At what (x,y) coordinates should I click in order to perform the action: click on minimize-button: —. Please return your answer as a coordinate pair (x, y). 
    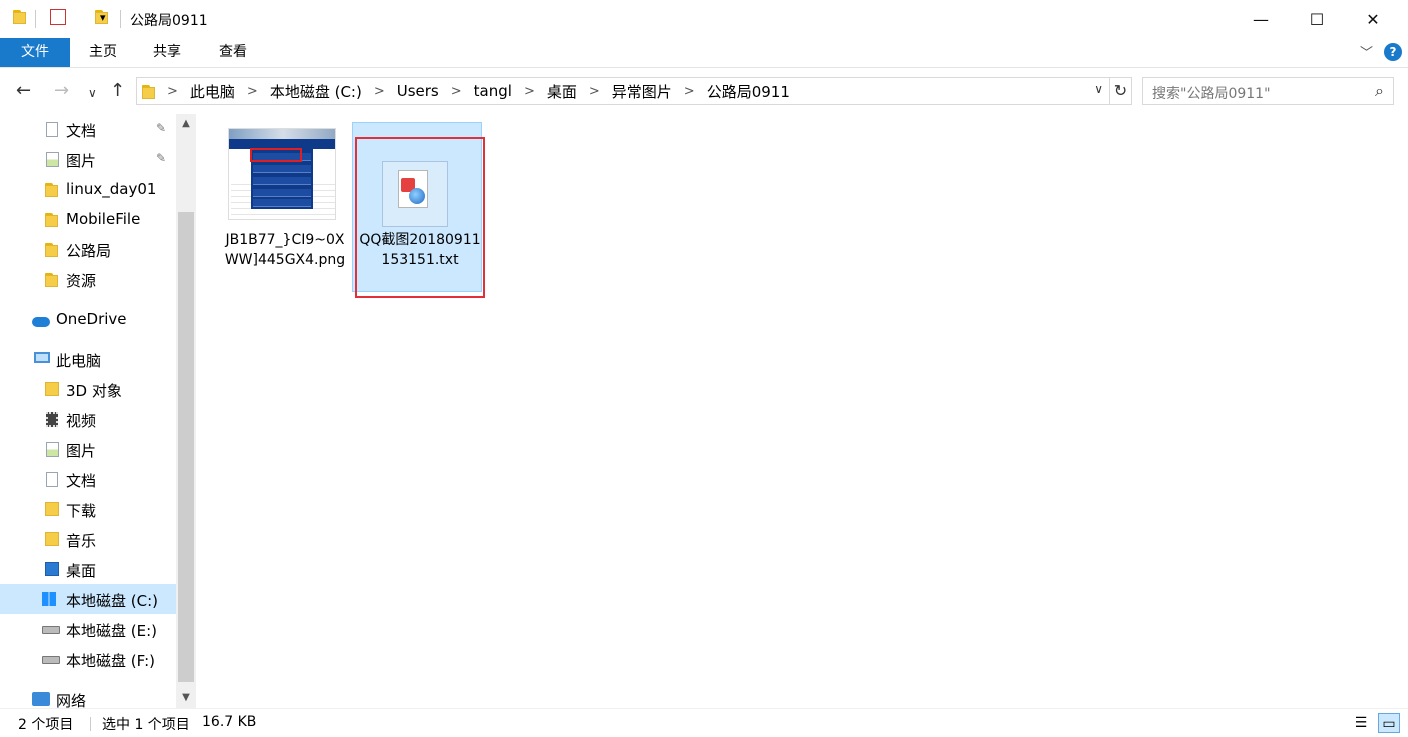
    Looking at the image, I should click on (1261, 19).